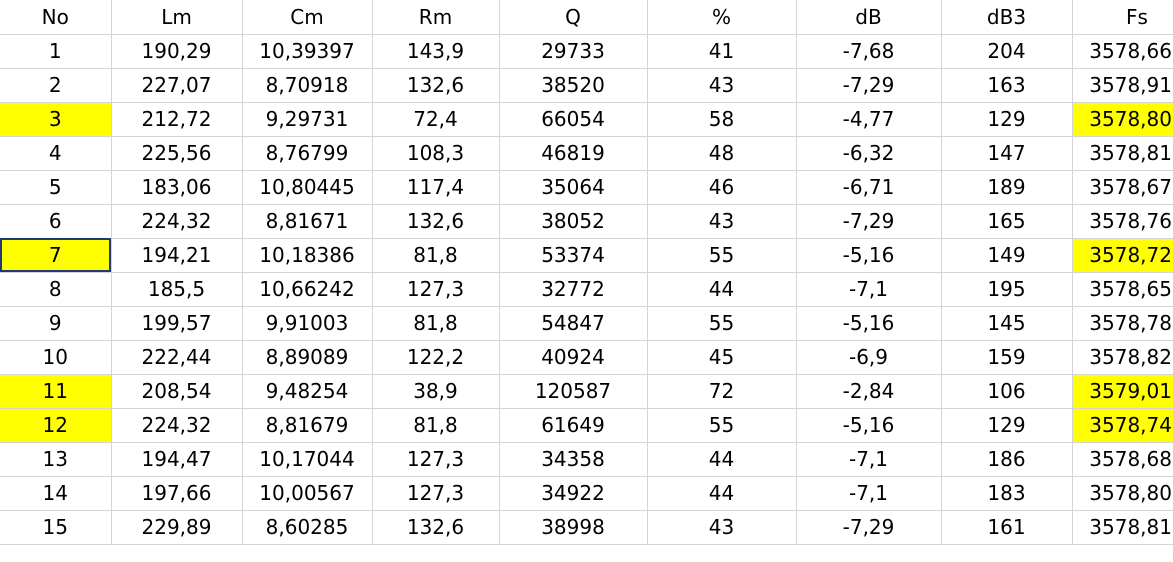 This screenshot has height=562, width=1173. What do you see at coordinates (1007, 153) in the screenshot?
I see `cell-db3: 147` at bounding box center [1007, 153].